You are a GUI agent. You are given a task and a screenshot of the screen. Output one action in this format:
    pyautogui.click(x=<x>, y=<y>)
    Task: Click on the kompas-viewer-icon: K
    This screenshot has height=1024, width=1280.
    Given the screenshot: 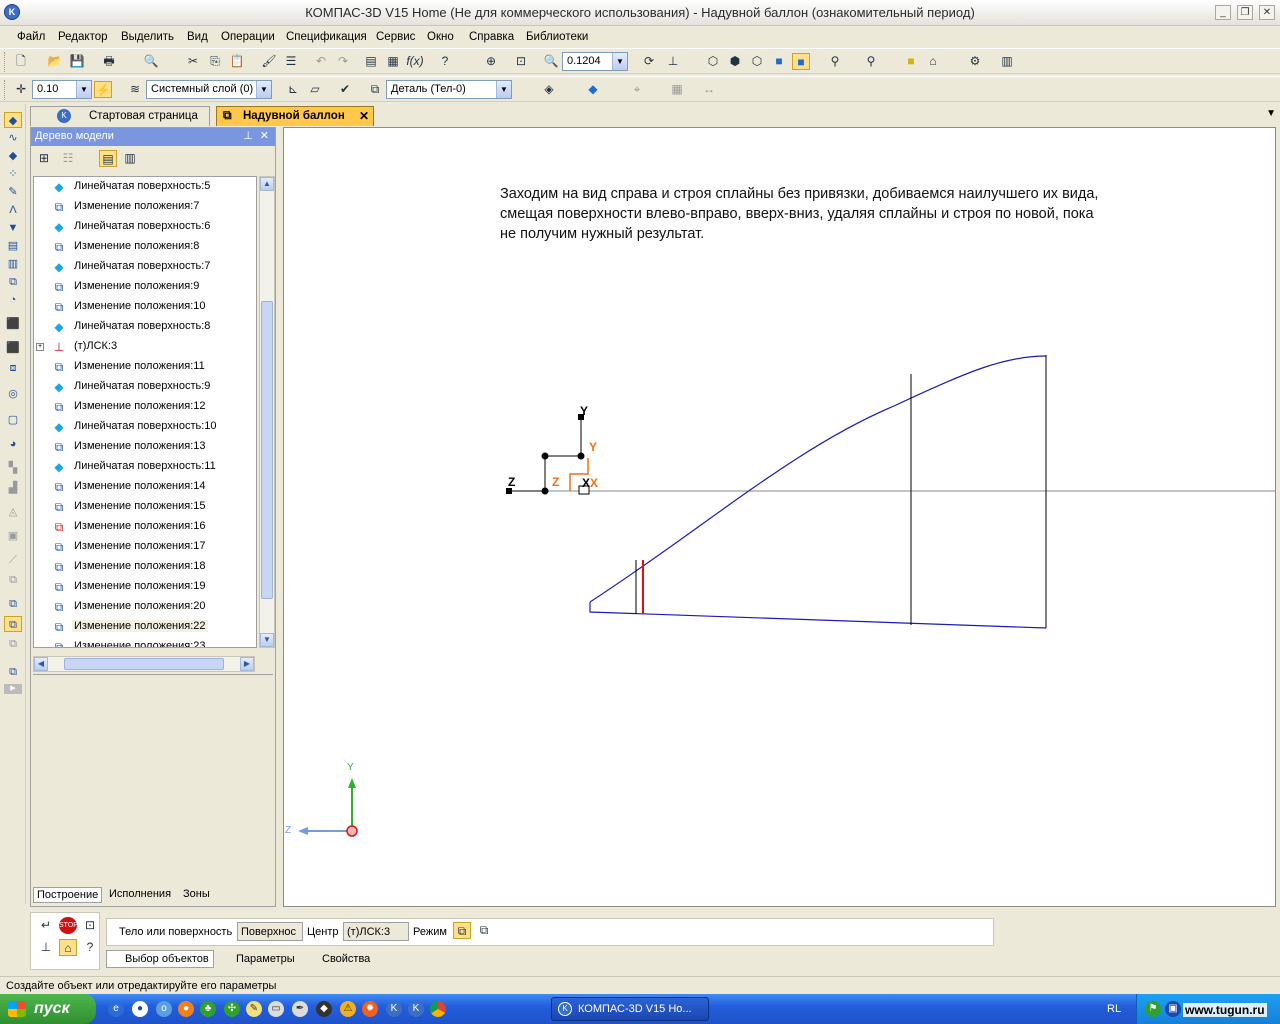 What is the action you would take?
    pyautogui.click(x=416, y=1009)
    